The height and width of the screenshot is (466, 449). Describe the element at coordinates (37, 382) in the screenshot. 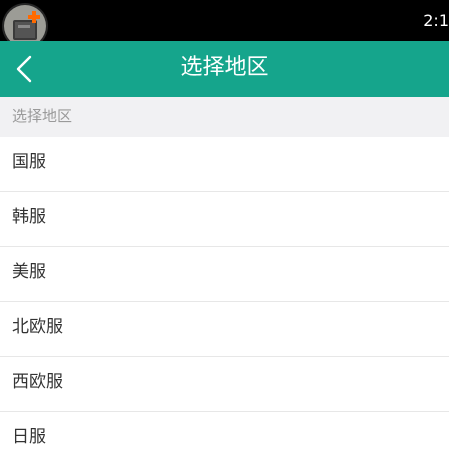

I see `region-item-label: 西欧服` at that location.